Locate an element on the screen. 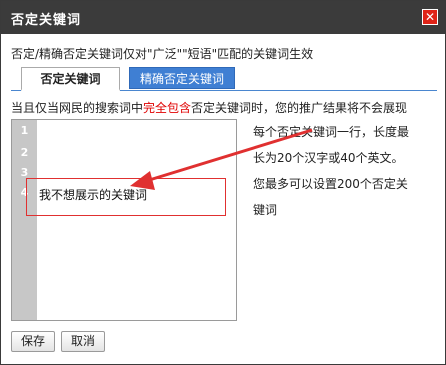 The image size is (446, 365). line-number: 1 is located at coordinates (24, 130).